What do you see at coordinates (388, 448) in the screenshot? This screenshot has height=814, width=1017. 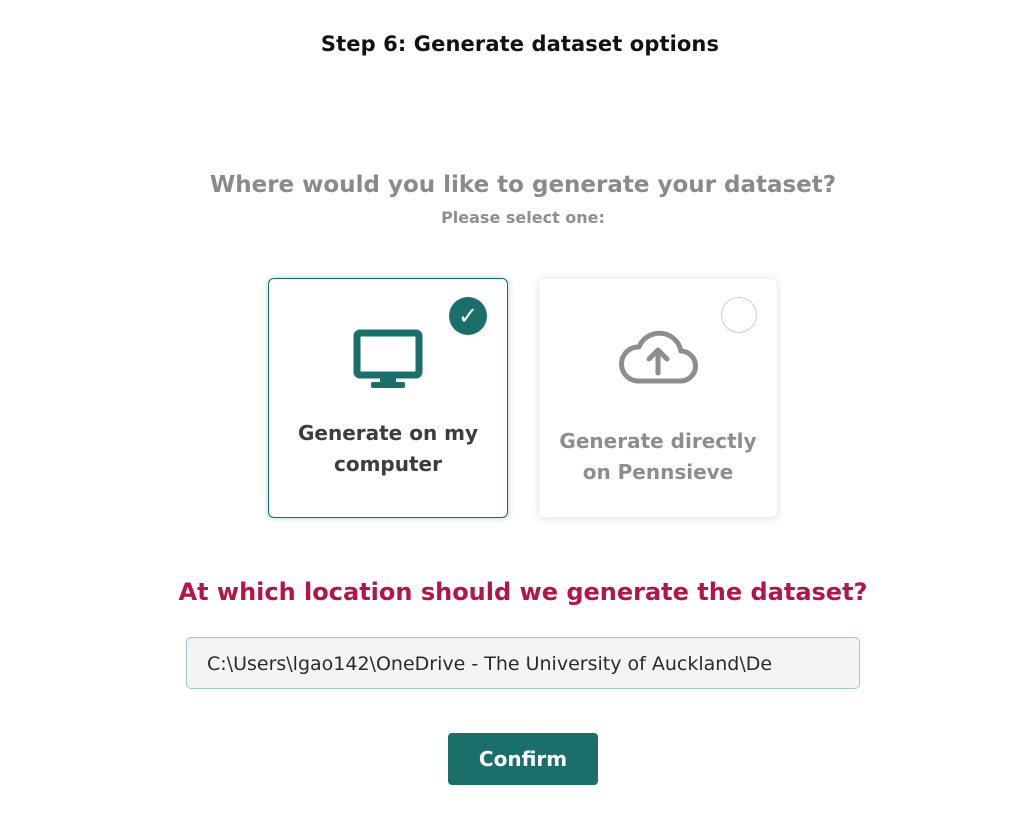 I see `option-label-local: Generate on my computer` at bounding box center [388, 448].